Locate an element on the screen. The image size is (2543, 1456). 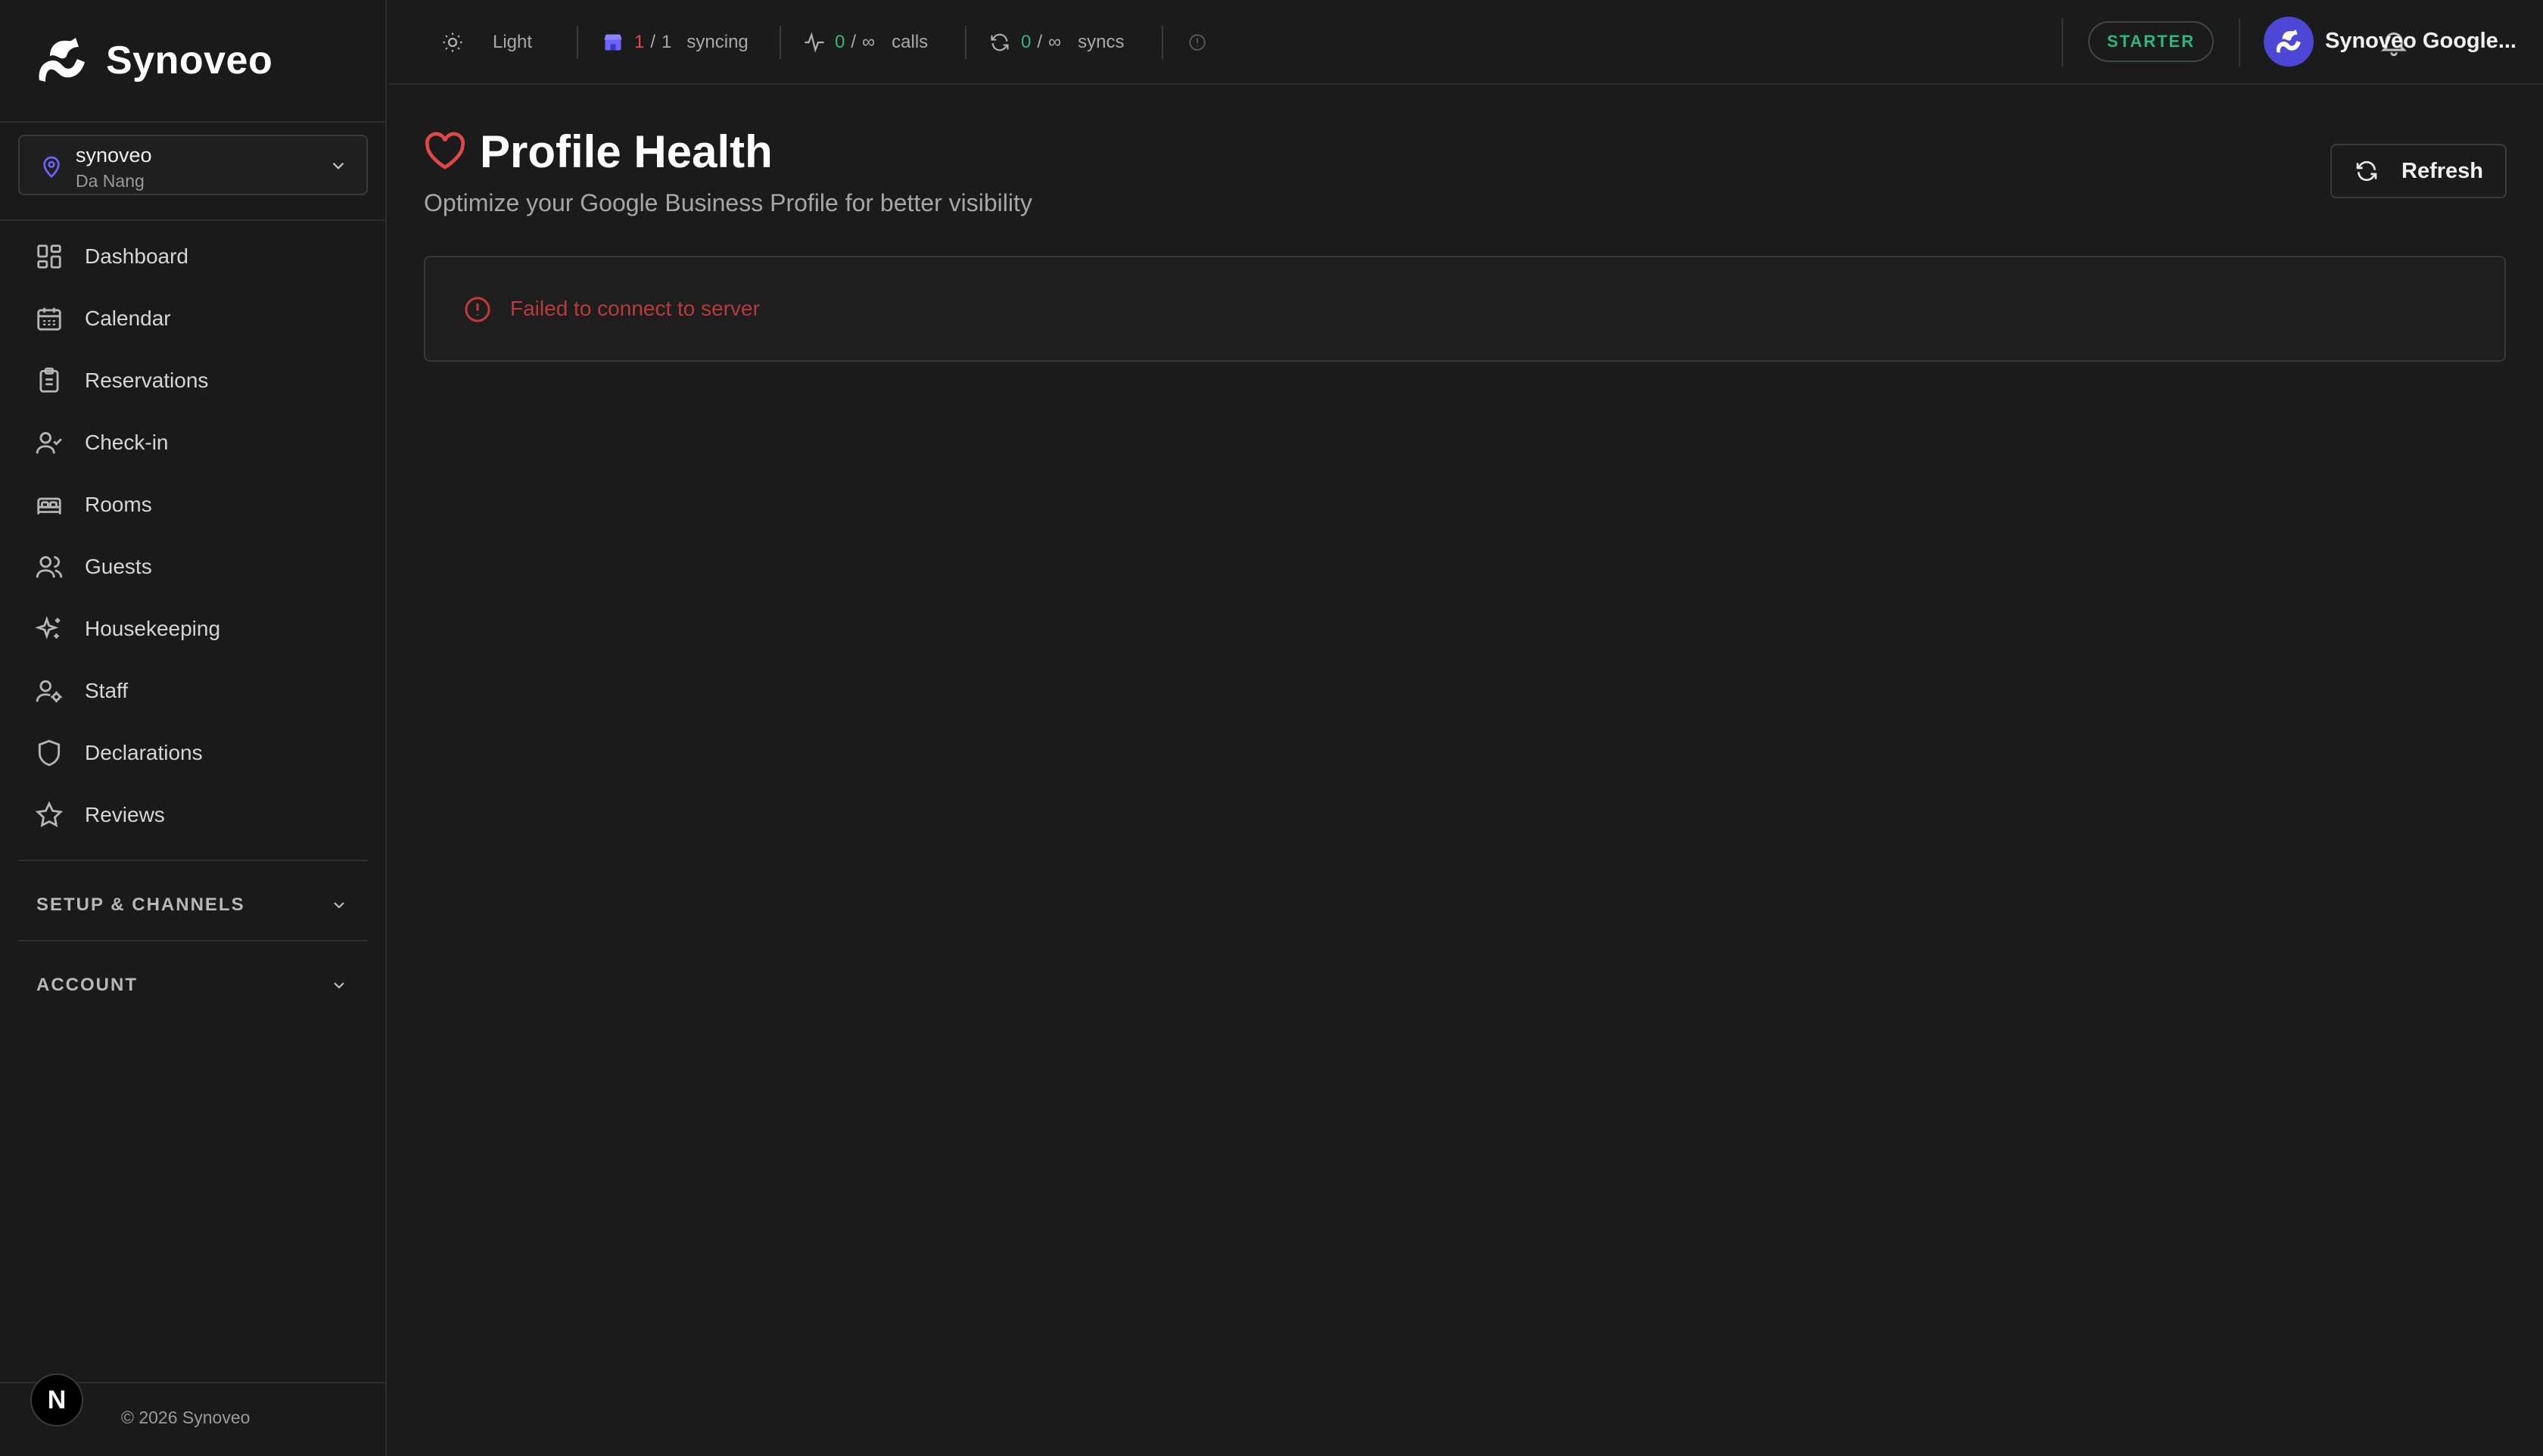
user-check-icon is located at coordinates (49, 443).